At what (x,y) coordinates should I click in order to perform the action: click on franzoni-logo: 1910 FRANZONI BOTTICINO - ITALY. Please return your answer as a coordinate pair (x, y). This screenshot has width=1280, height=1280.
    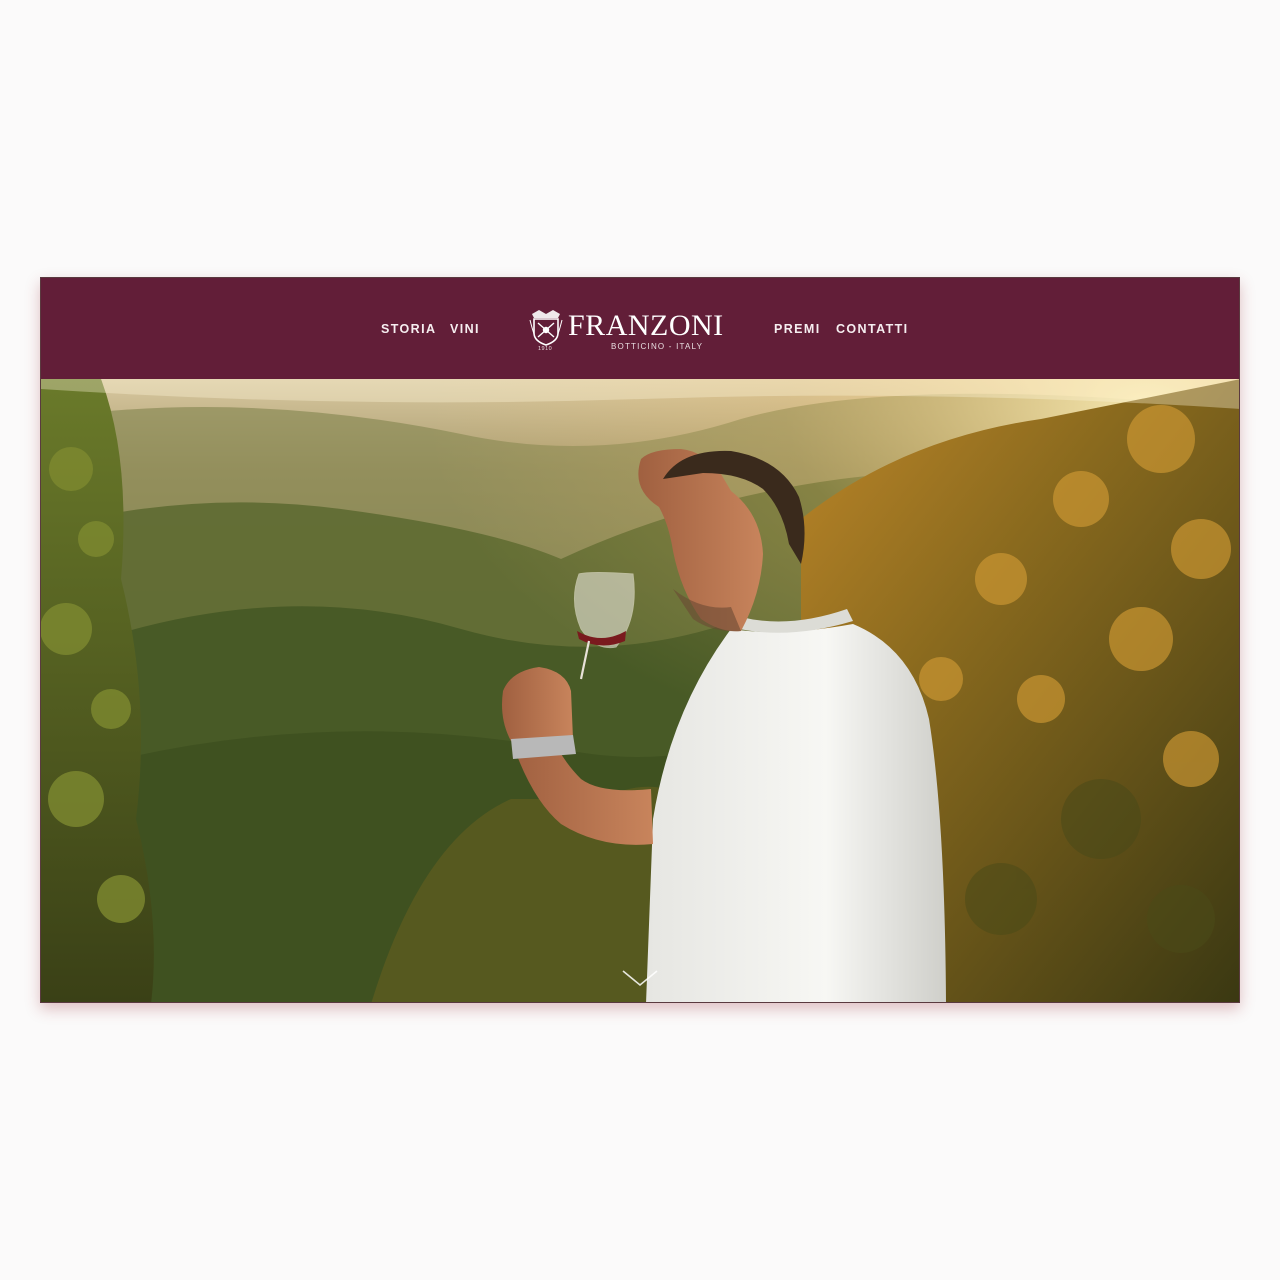
    Looking at the image, I should click on (629, 331).